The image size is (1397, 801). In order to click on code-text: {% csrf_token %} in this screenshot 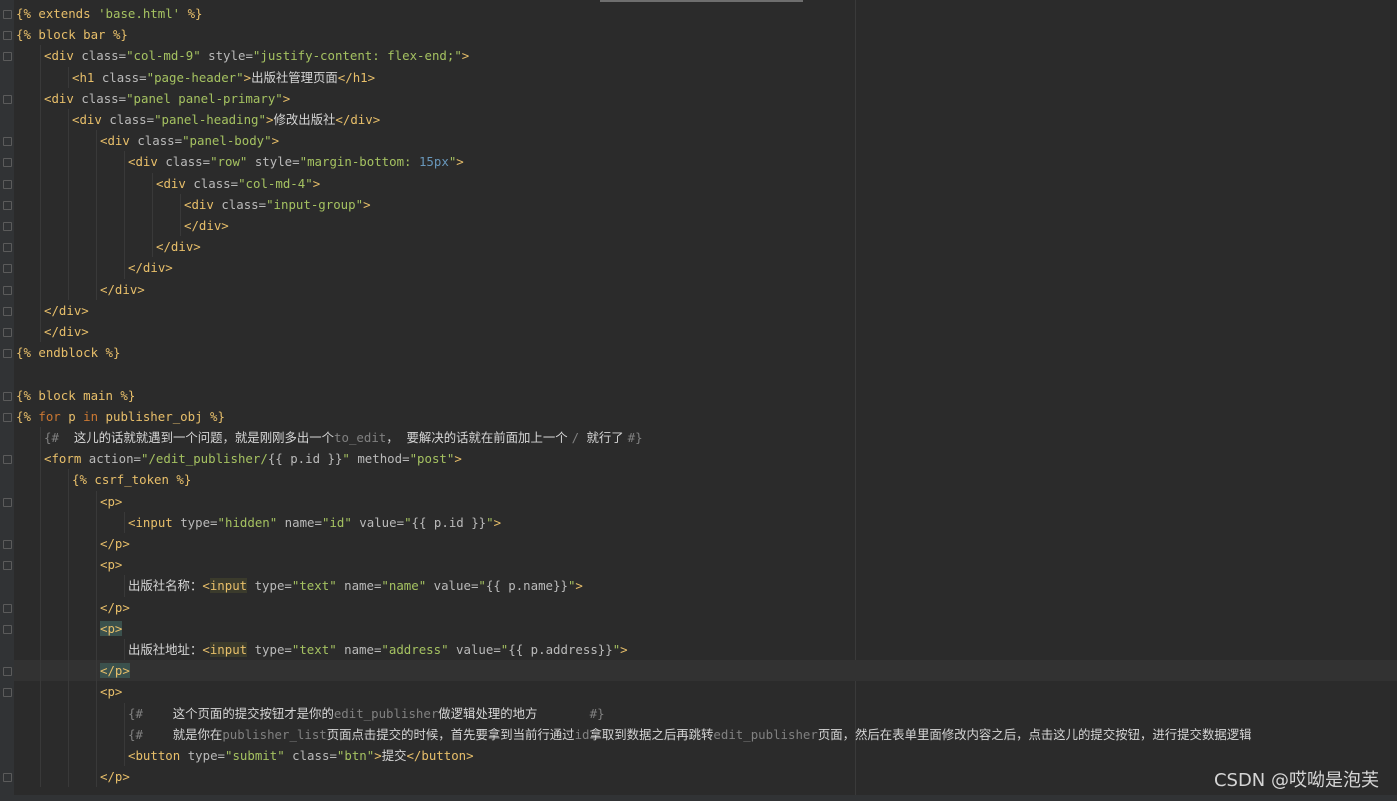, I will do `click(131, 479)`.